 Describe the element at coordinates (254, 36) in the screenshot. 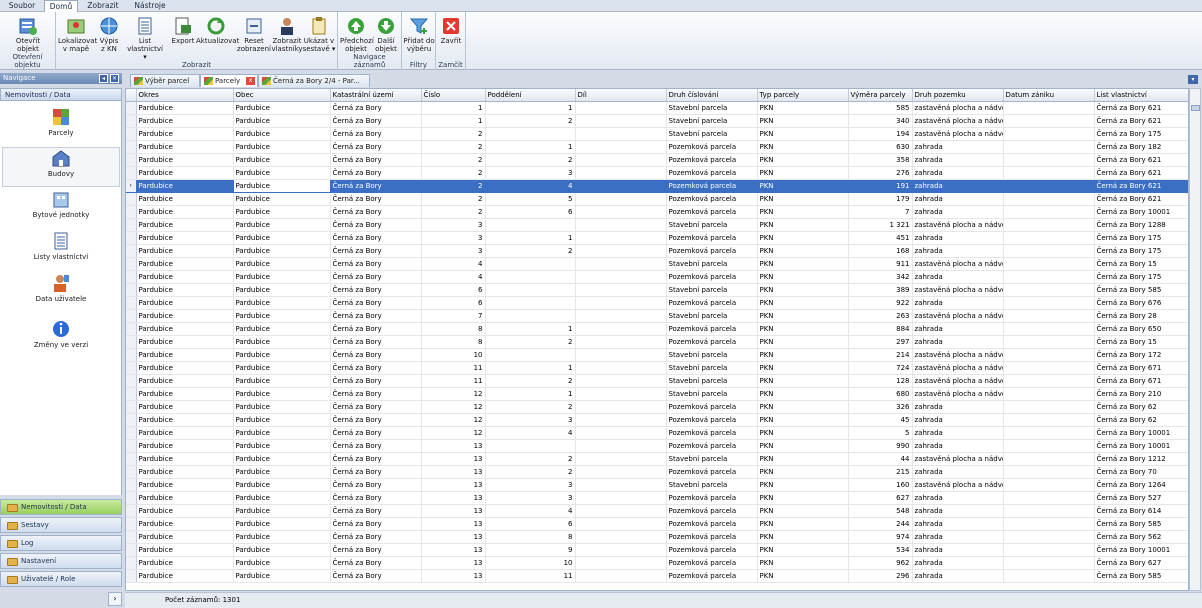

I see `reset-view-button: Reset zobrazení` at that location.